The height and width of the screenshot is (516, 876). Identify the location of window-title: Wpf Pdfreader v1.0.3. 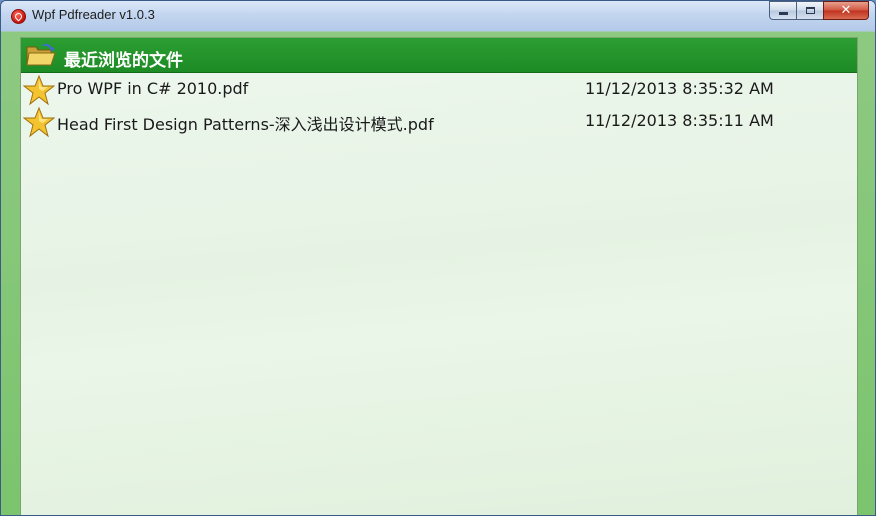
(93, 14).